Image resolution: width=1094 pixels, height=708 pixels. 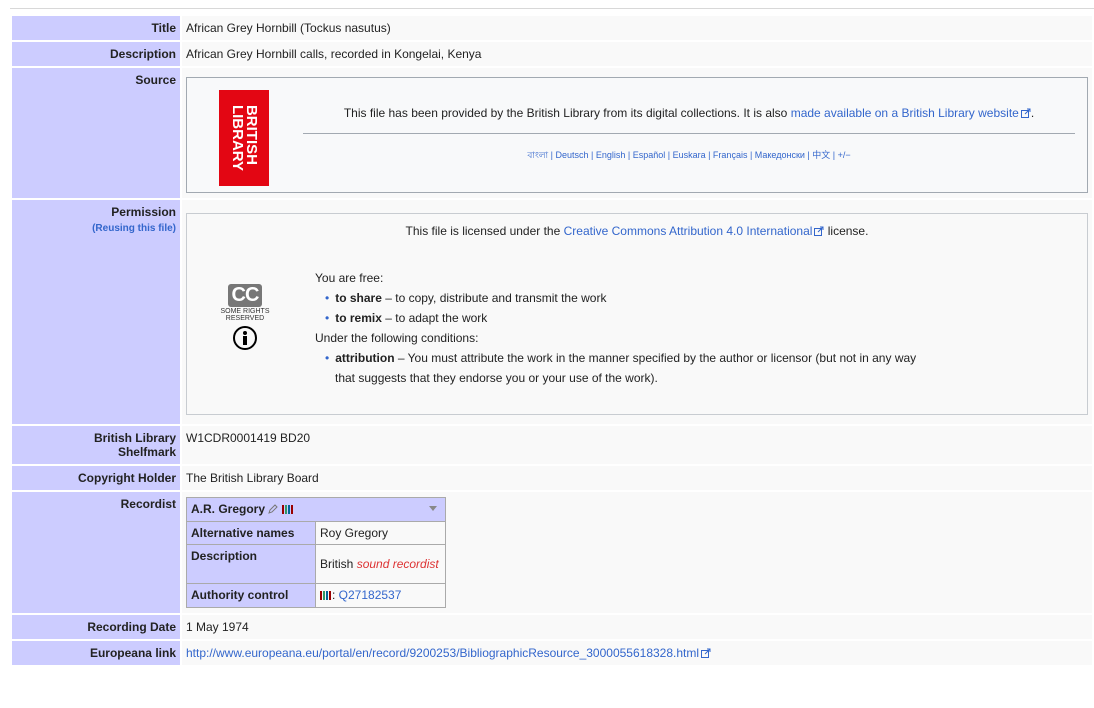 What do you see at coordinates (96, 552) in the screenshot?
I see `recordist-label: Recordist` at bounding box center [96, 552].